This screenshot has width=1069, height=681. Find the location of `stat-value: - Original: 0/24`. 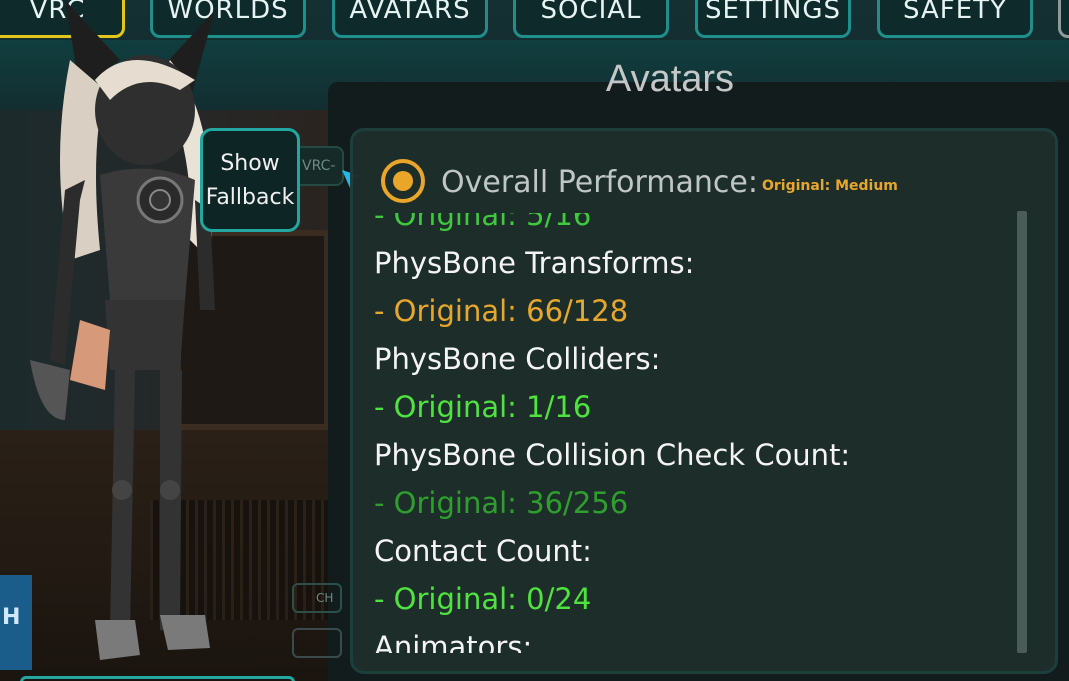

stat-value: - Original: 0/24 is located at coordinates (483, 599).